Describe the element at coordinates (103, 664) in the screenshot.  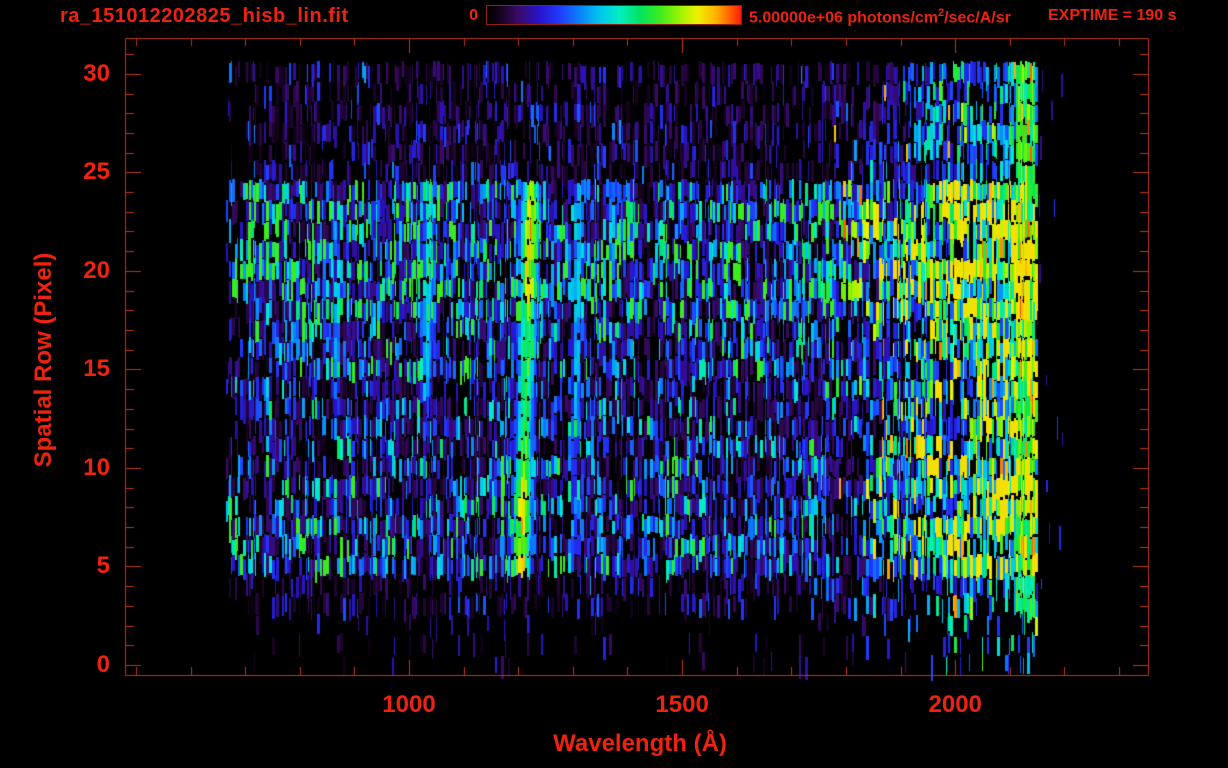
I see `y-tick-label: 0` at that location.